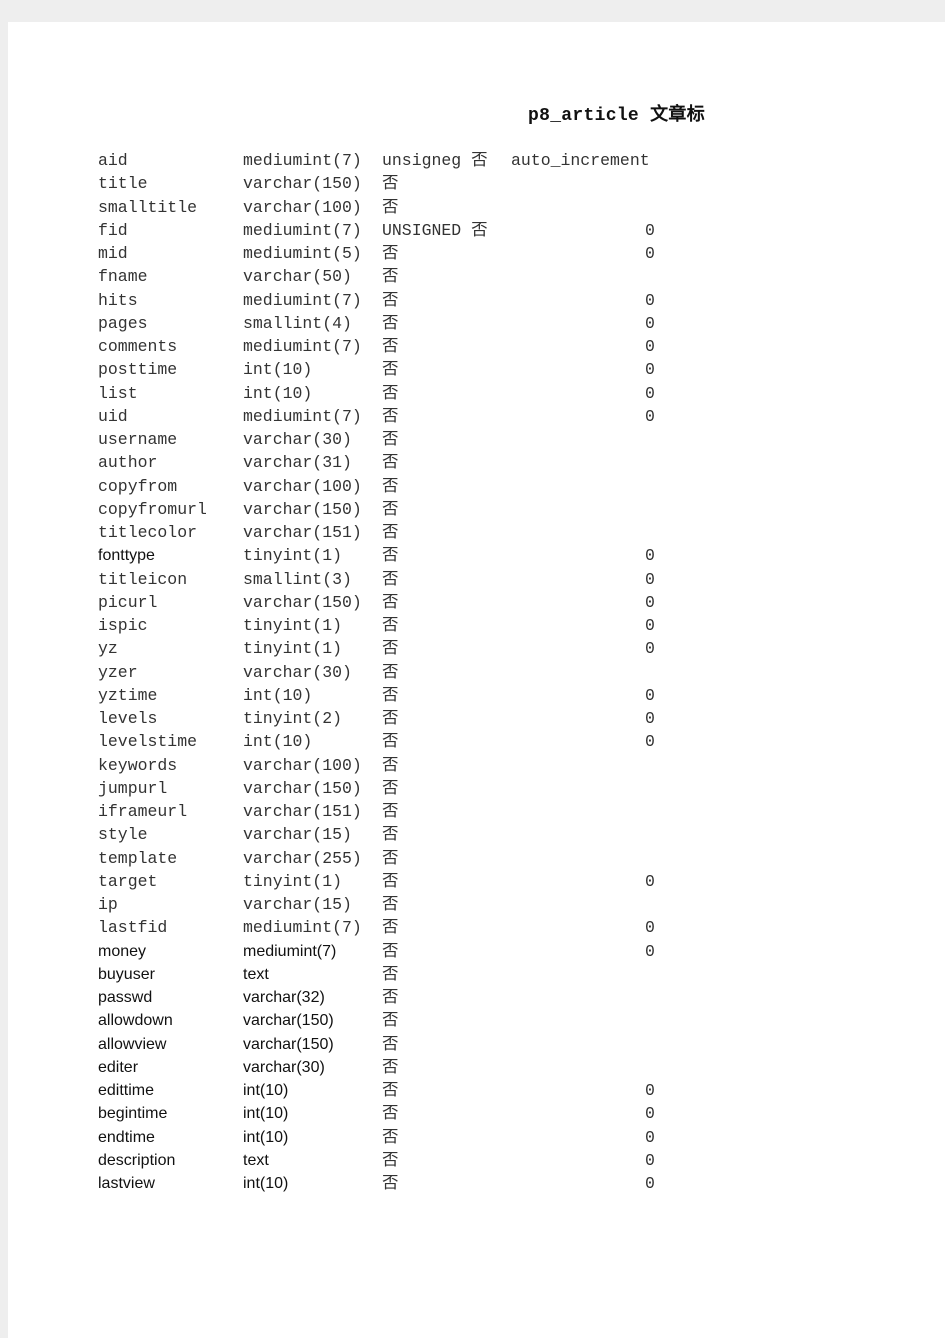  Describe the element at coordinates (138, 370) in the screenshot. I see `field-name: posttime` at that location.